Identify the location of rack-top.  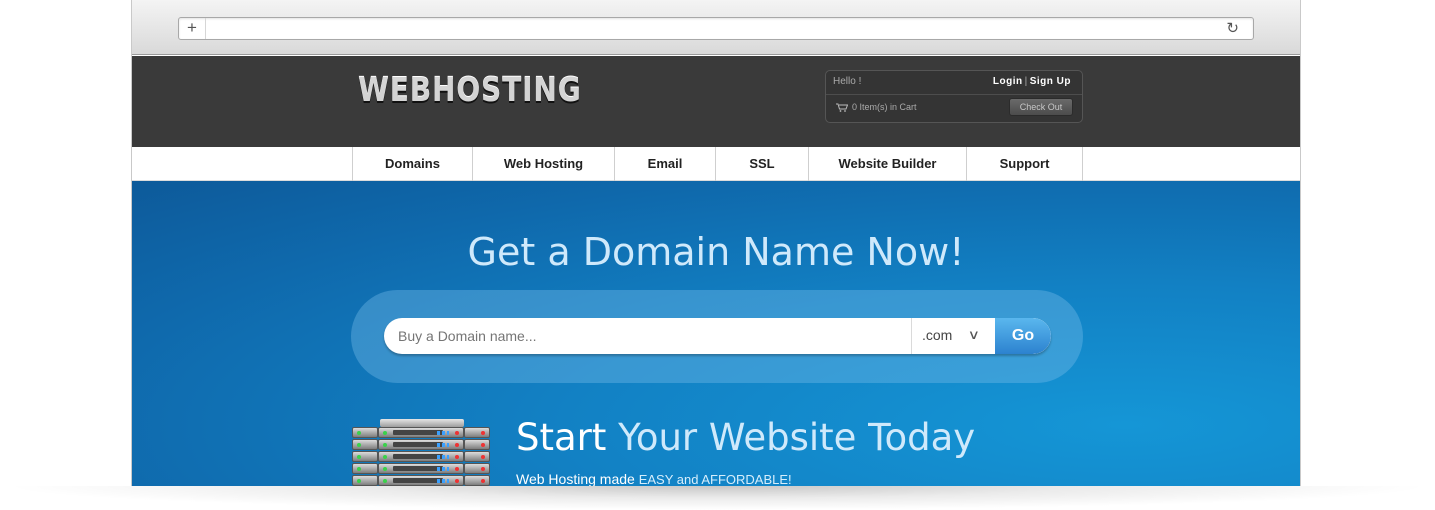
(422, 423).